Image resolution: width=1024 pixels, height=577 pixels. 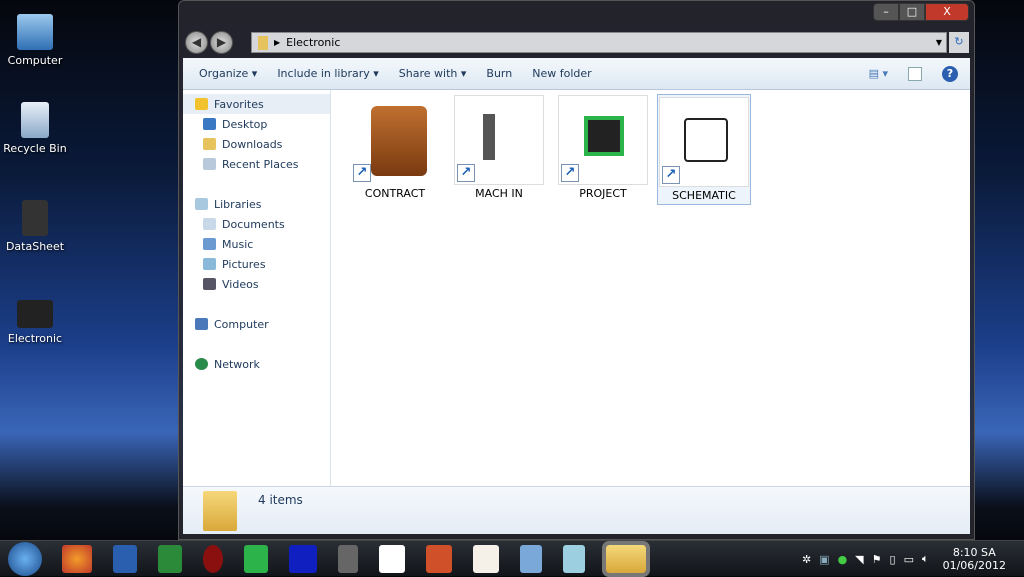 I want to click on documents-icon, so click(x=209, y=224).